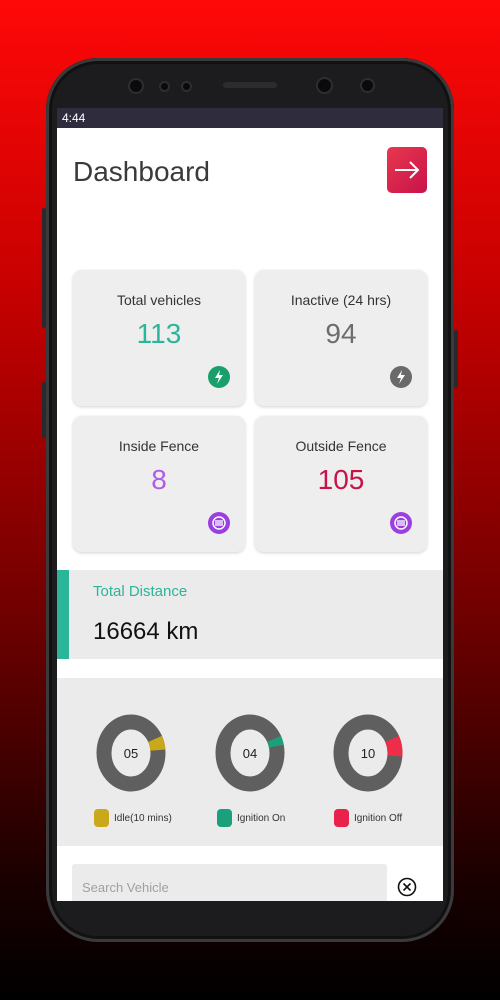 This screenshot has height=1000, width=500. What do you see at coordinates (324, 85) in the screenshot?
I see `iris-sensor` at bounding box center [324, 85].